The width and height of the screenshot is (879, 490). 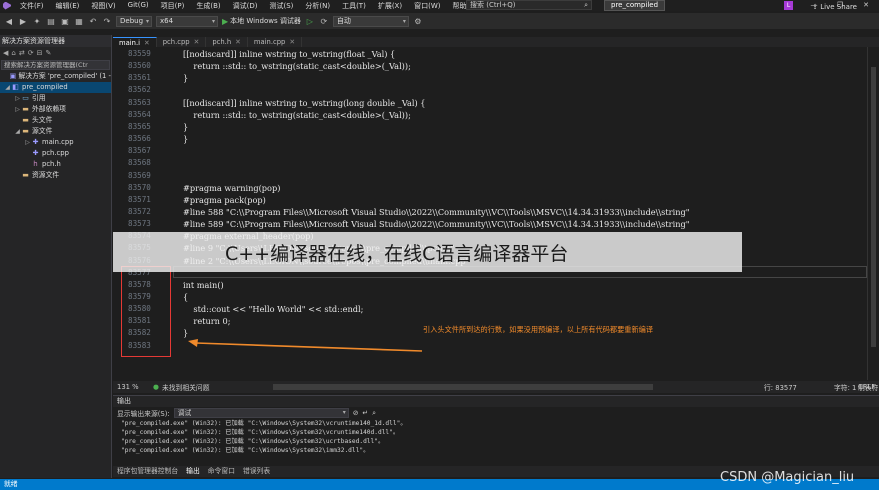 What do you see at coordinates (42, 131) in the screenshot?
I see `tree-item-label: 源文件` at bounding box center [42, 131].